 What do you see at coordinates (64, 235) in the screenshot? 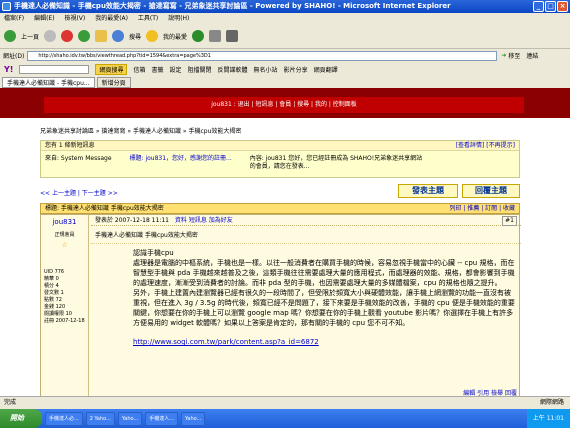
I see `author-role: 正規會員` at bounding box center [64, 235].